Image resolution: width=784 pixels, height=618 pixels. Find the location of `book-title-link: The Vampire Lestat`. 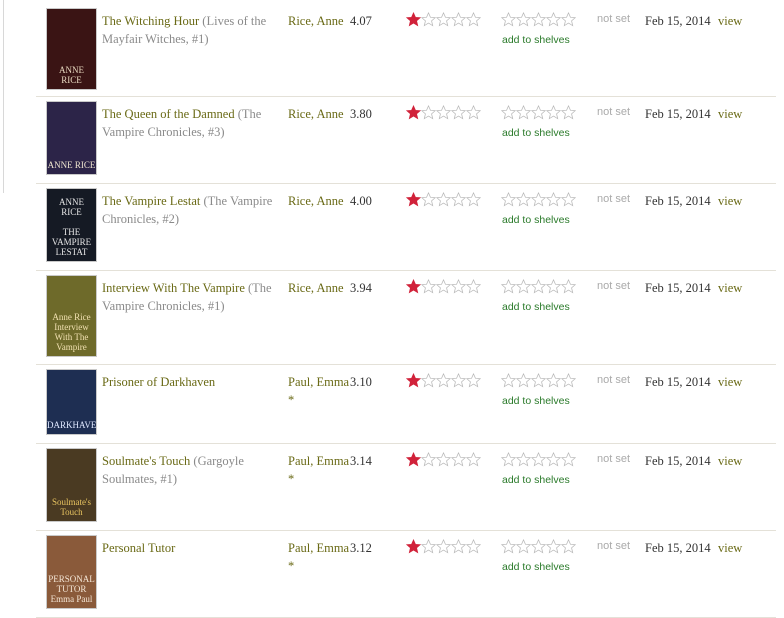

book-title-link: The Vampire Lestat is located at coordinates (151, 201).